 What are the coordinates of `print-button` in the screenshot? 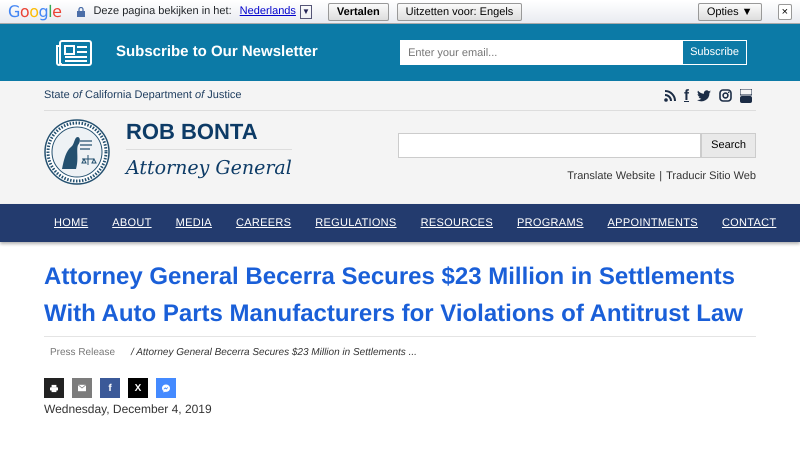 It's located at (54, 388).